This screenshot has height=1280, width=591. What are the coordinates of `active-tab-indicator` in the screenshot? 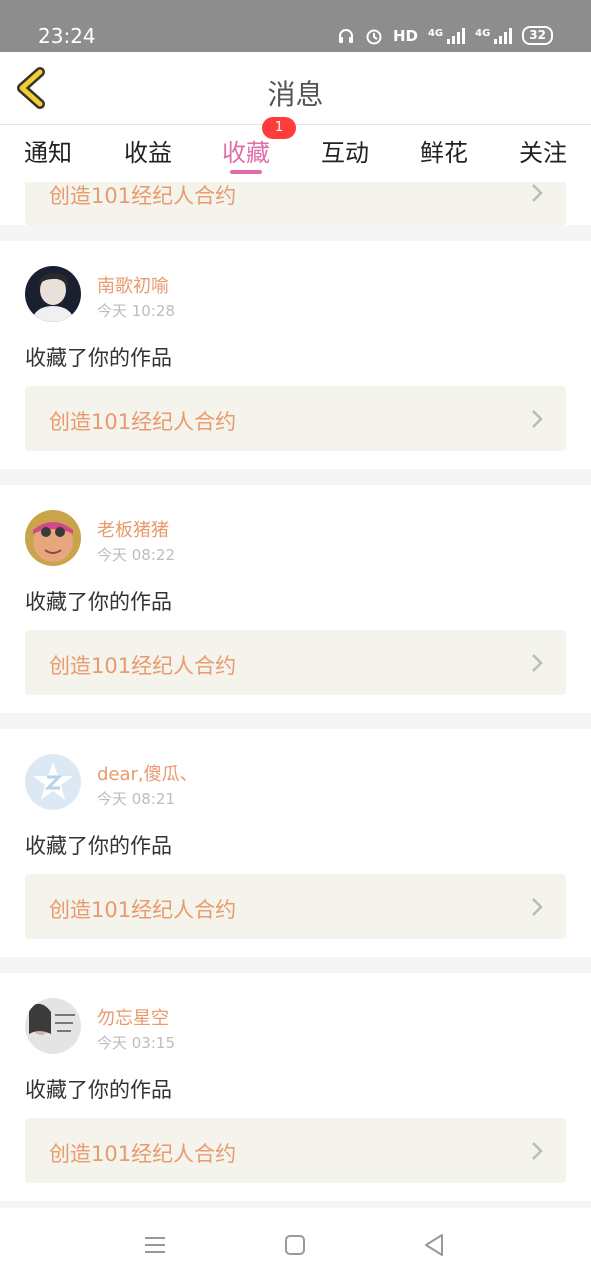 It's located at (246, 172).